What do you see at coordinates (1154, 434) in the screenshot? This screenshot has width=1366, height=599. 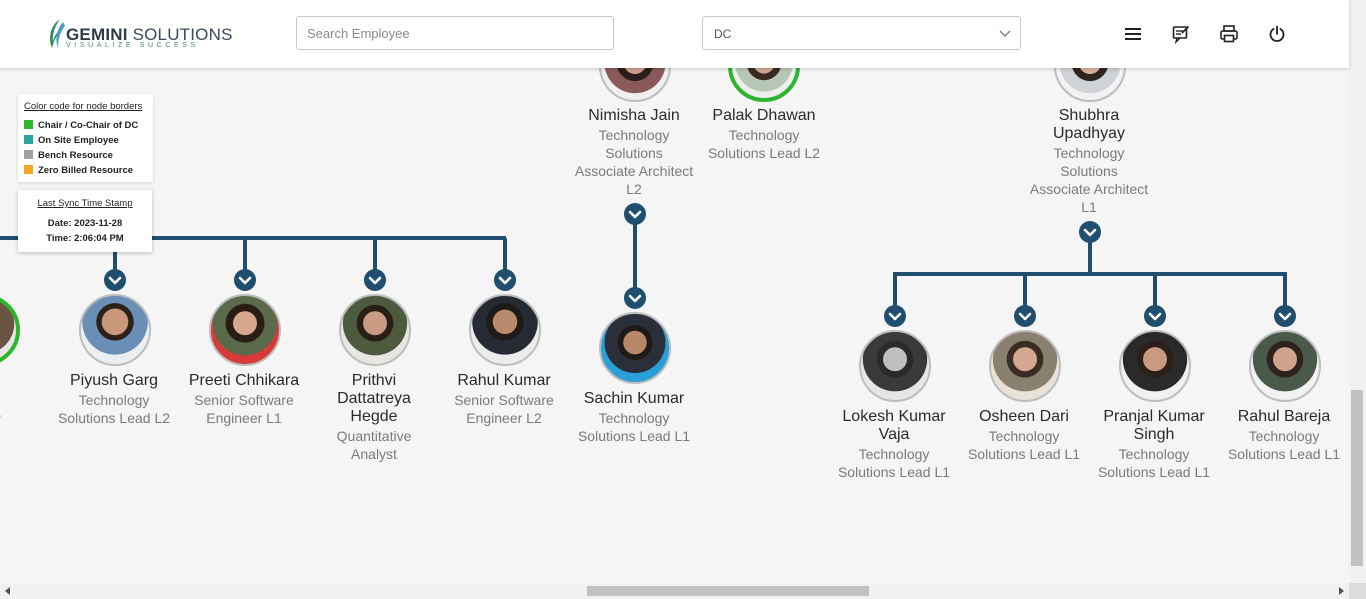 I see `employee-name: Singh` at bounding box center [1154, 434].